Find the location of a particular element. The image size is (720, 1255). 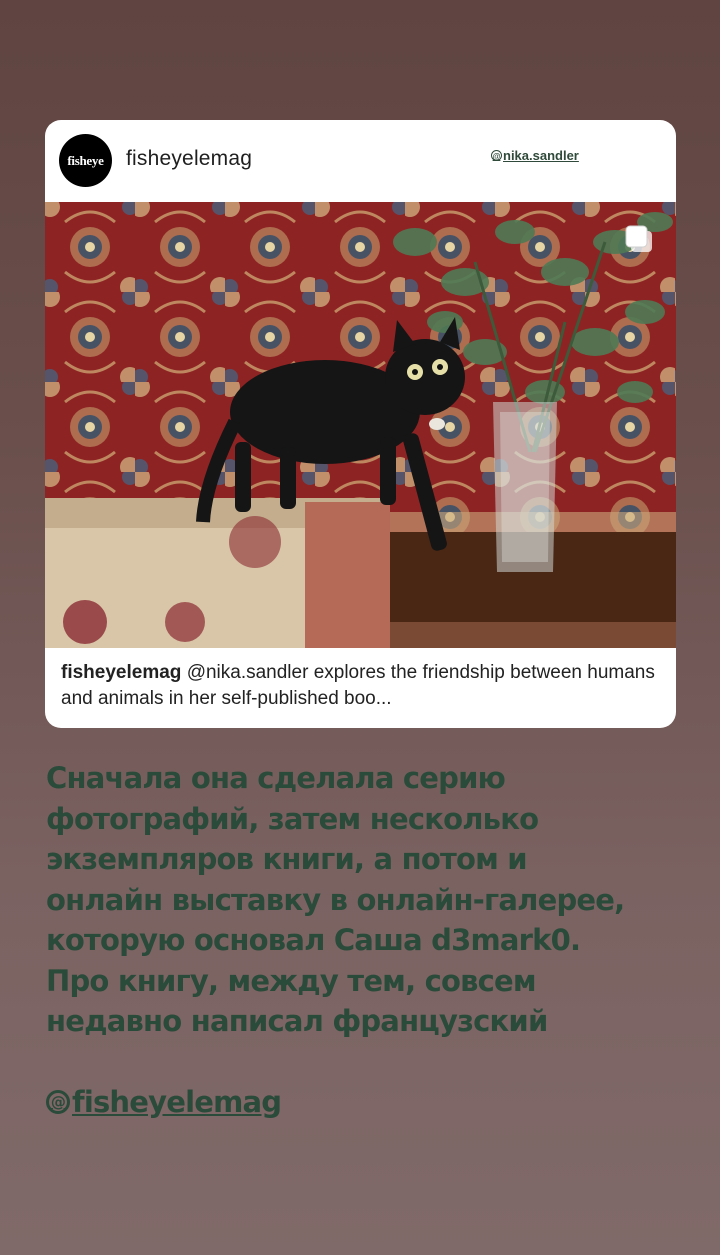

avatar-logo-text: fisheye is located at coordinates (85, 160).